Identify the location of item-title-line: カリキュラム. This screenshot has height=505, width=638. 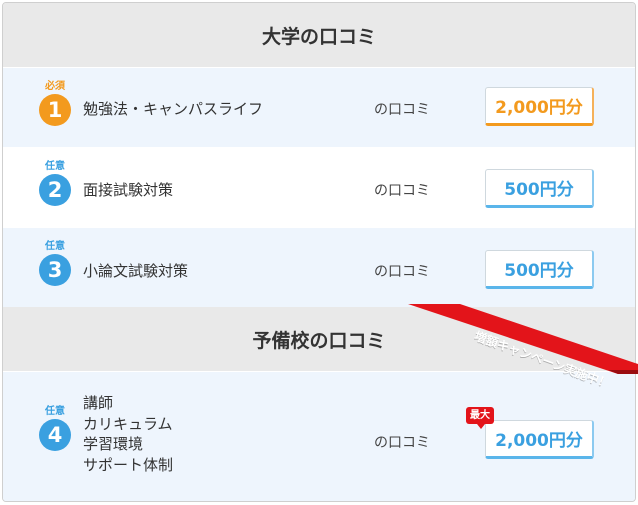
(128, 423).